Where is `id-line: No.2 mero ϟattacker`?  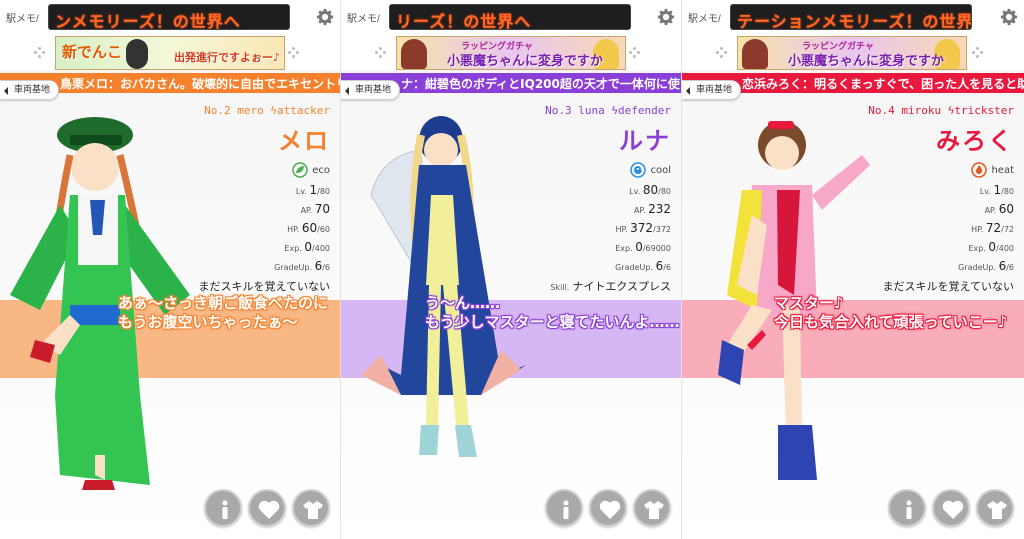
id-line: No.2 mero ϟattacker is located at coordinates (263, 110).